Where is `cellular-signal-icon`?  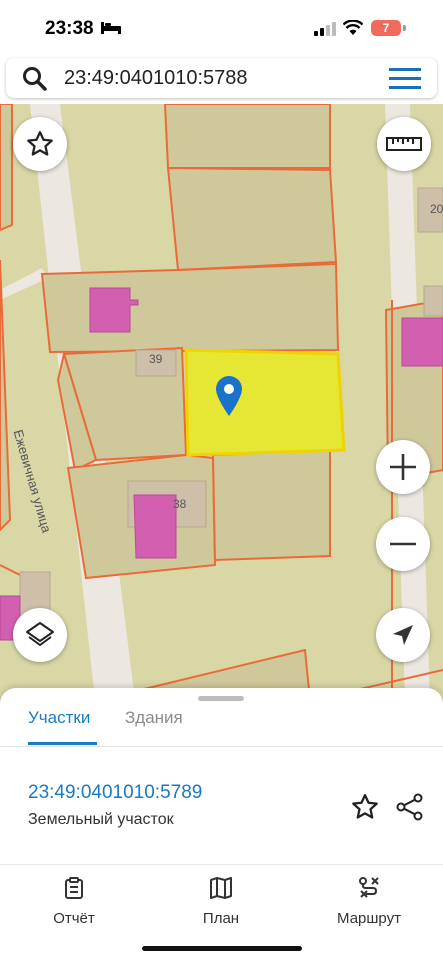
cellular-signal-icon is located at coordinates (325, 29).